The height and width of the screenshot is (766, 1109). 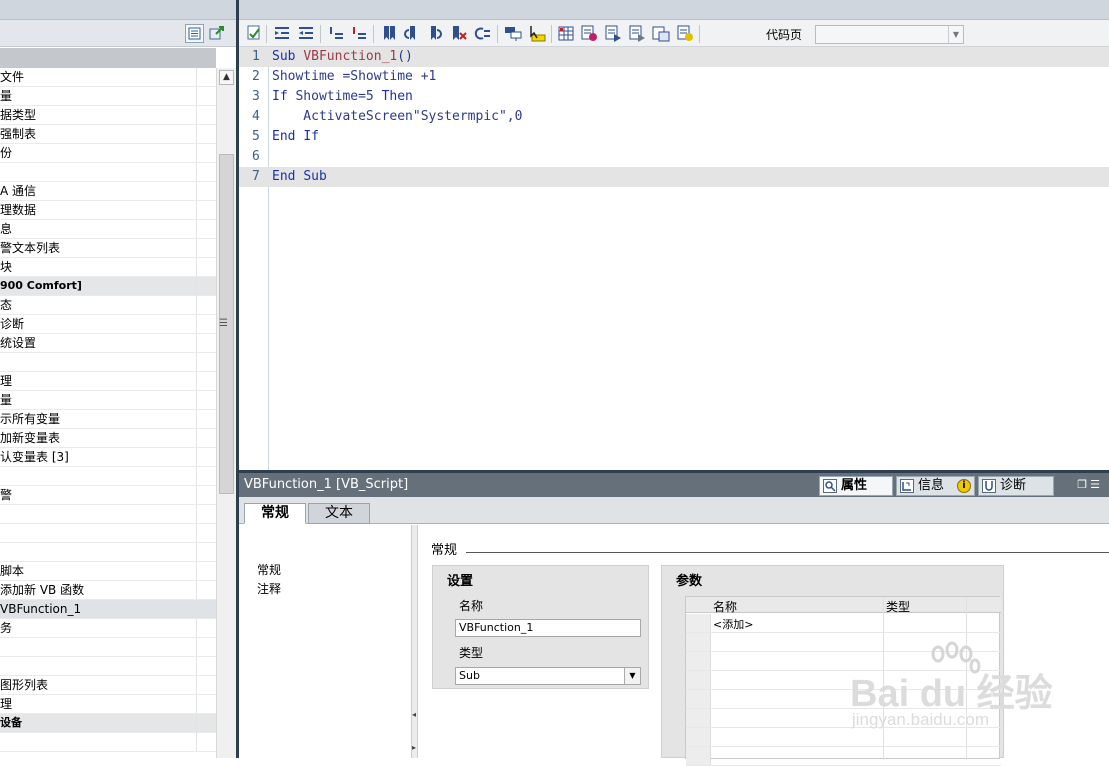 I want to click on tree-item: 态, so click(x=108, y=305).